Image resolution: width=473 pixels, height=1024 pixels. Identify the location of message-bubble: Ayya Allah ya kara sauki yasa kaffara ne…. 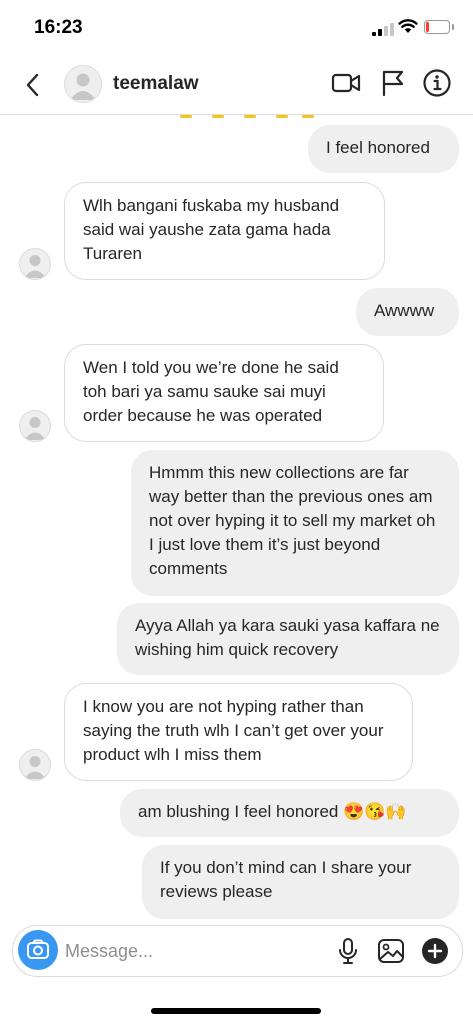
(288, 639).